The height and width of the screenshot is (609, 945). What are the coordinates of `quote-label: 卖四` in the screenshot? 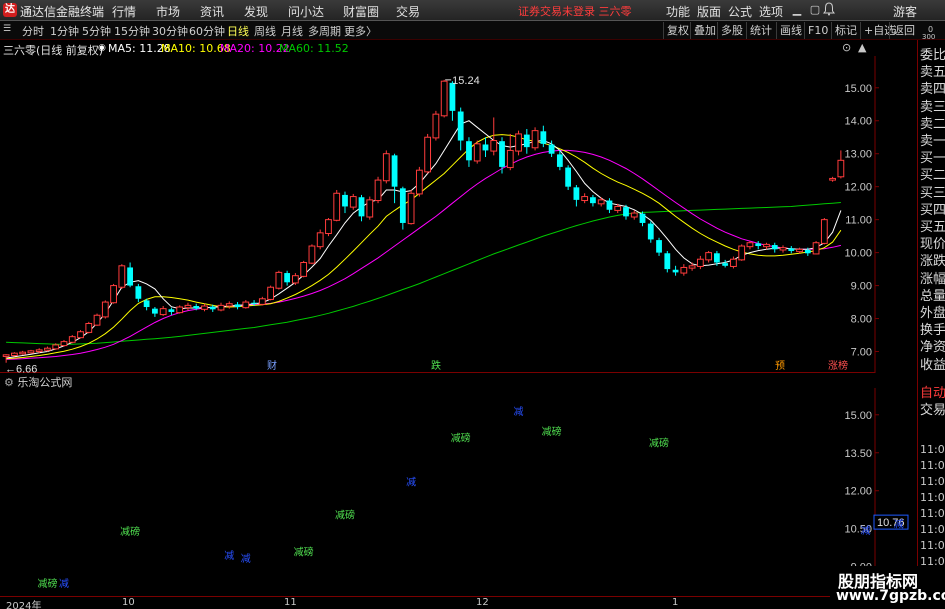 It's located at (932, 90).